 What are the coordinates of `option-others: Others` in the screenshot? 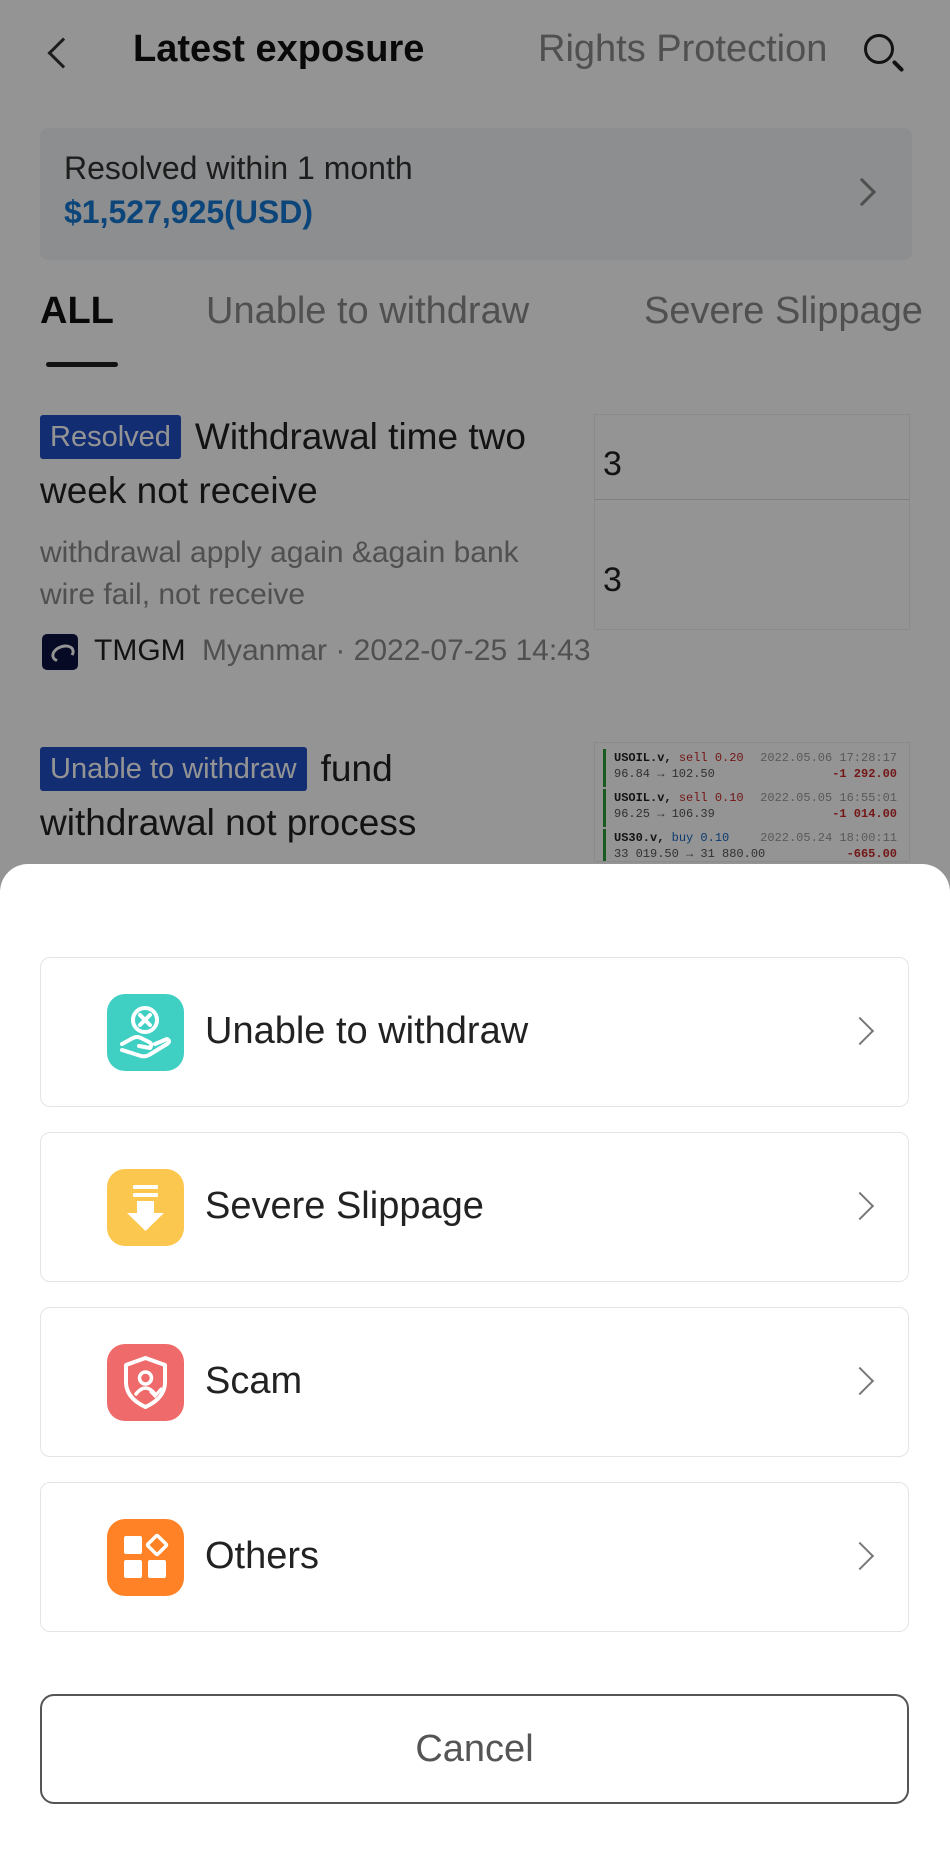 It's located at (474, 1557).